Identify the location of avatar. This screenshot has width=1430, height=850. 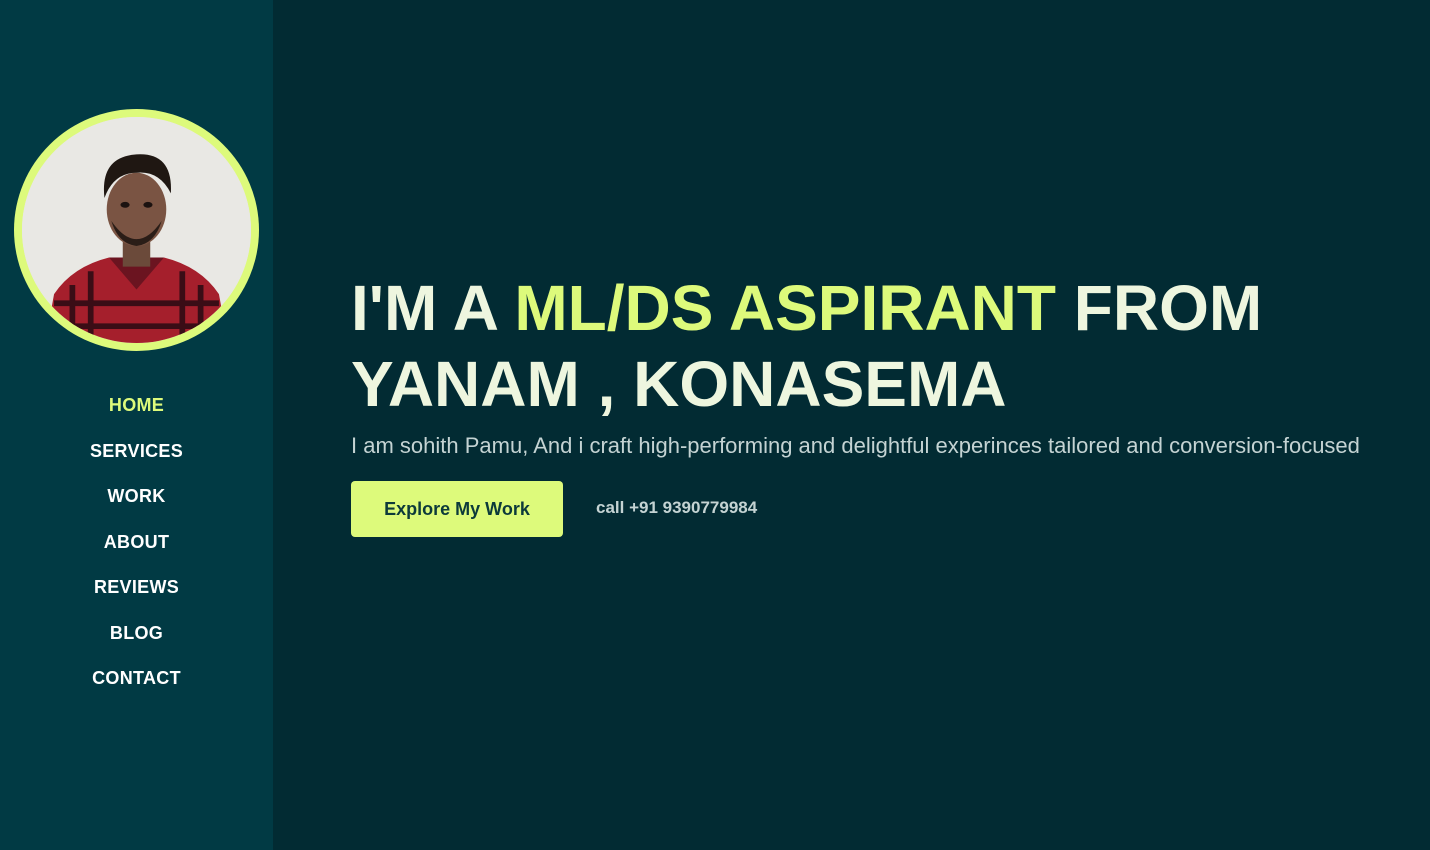
(136, 230).